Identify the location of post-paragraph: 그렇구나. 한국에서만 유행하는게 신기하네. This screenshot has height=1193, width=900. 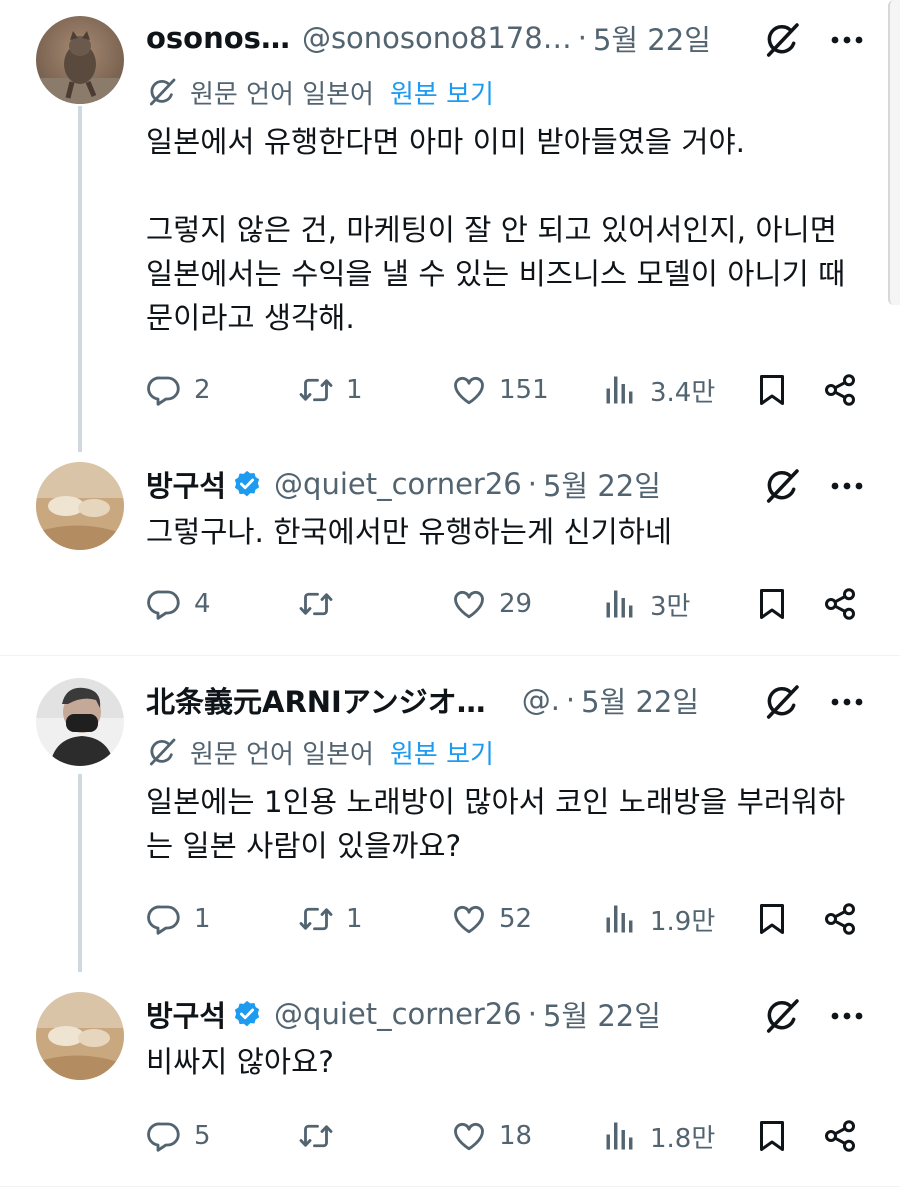
(409, 532).